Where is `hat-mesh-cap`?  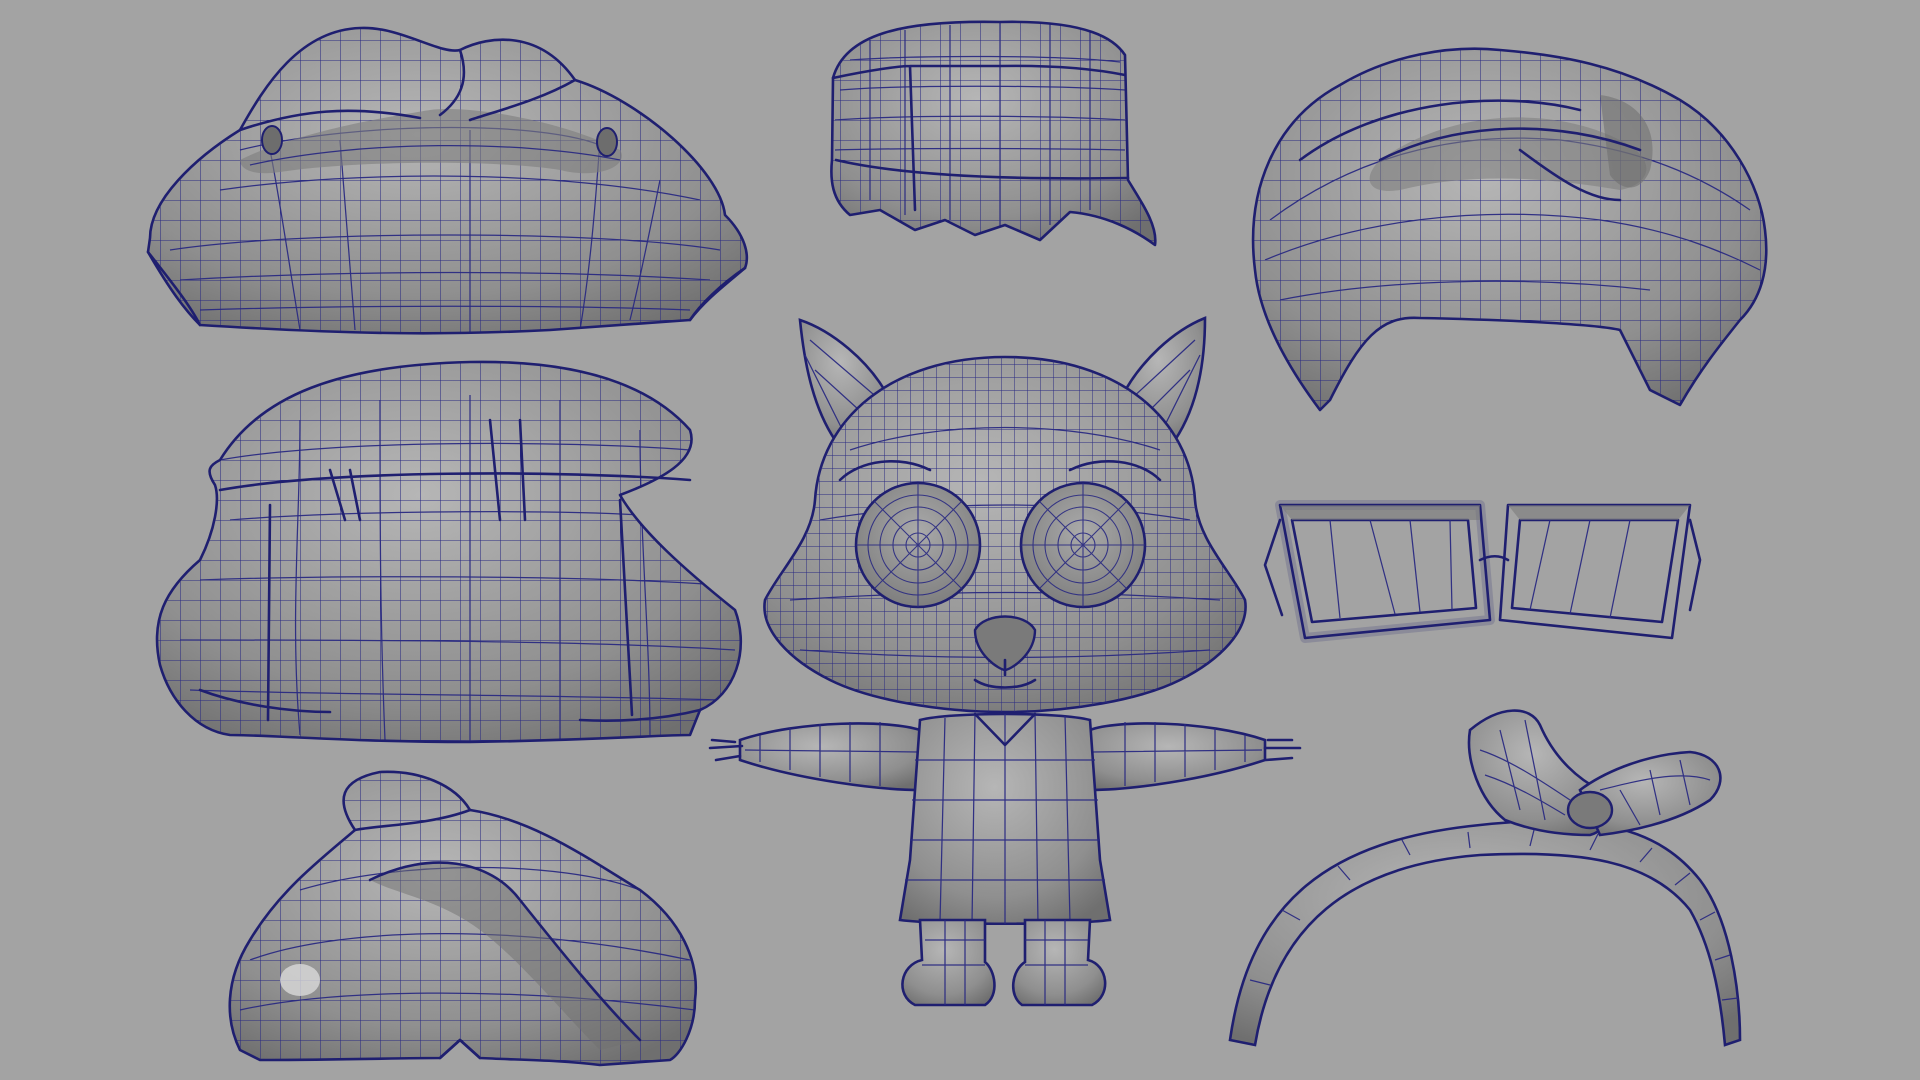 hat-mesh-cap is located at coordinates (990, 135).